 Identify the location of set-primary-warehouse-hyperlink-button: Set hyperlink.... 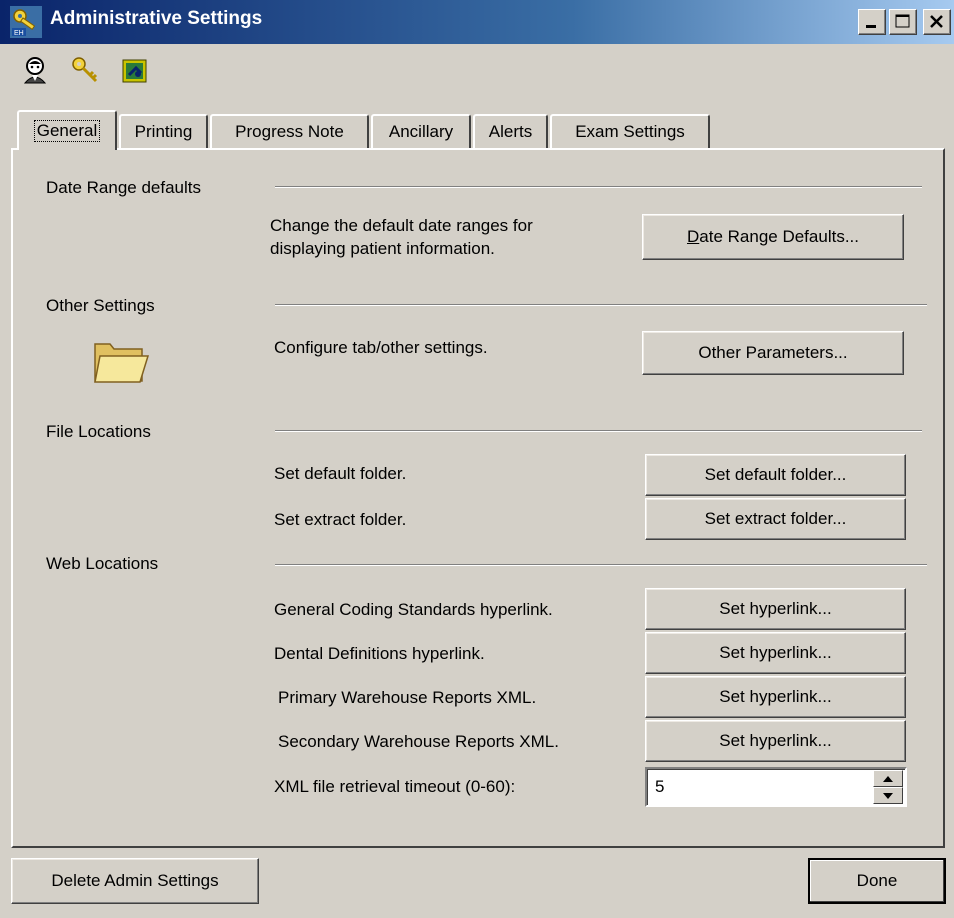
(775, 697).